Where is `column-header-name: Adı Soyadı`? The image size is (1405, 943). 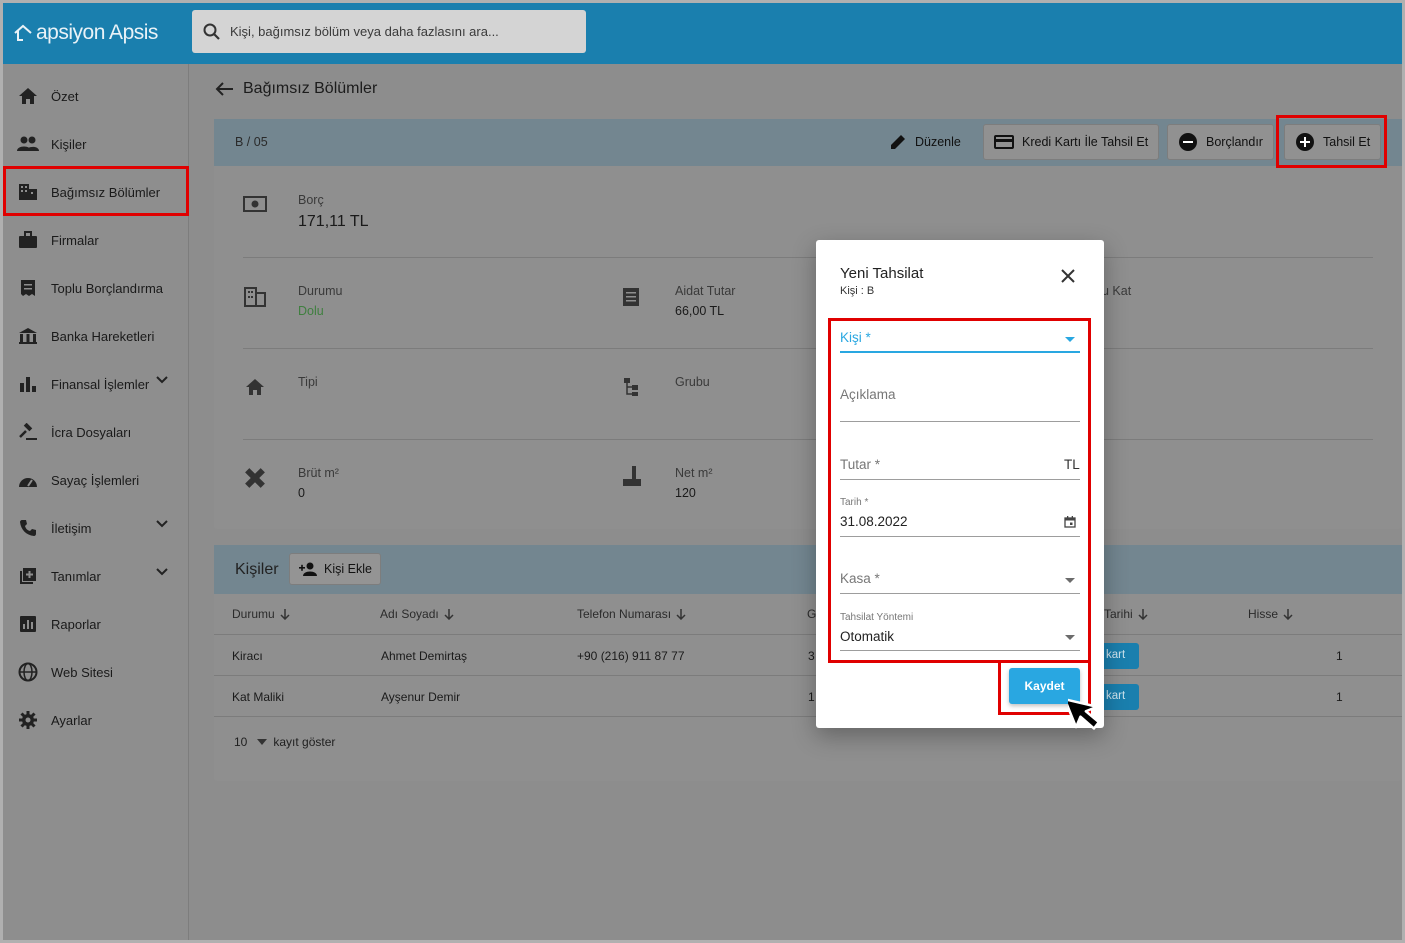 column-header-name: Adı Soyadı is located at coordinates (417, 614).